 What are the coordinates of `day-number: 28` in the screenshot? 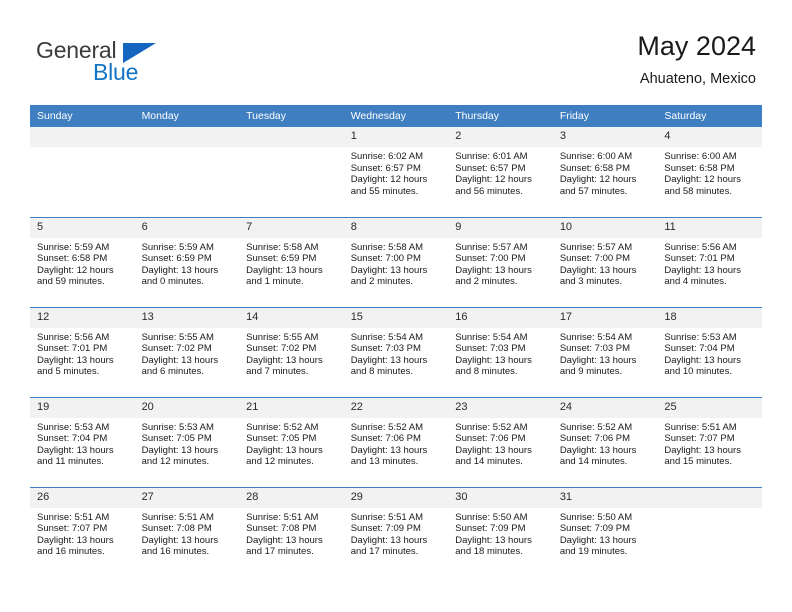 It's located at (291, 497).